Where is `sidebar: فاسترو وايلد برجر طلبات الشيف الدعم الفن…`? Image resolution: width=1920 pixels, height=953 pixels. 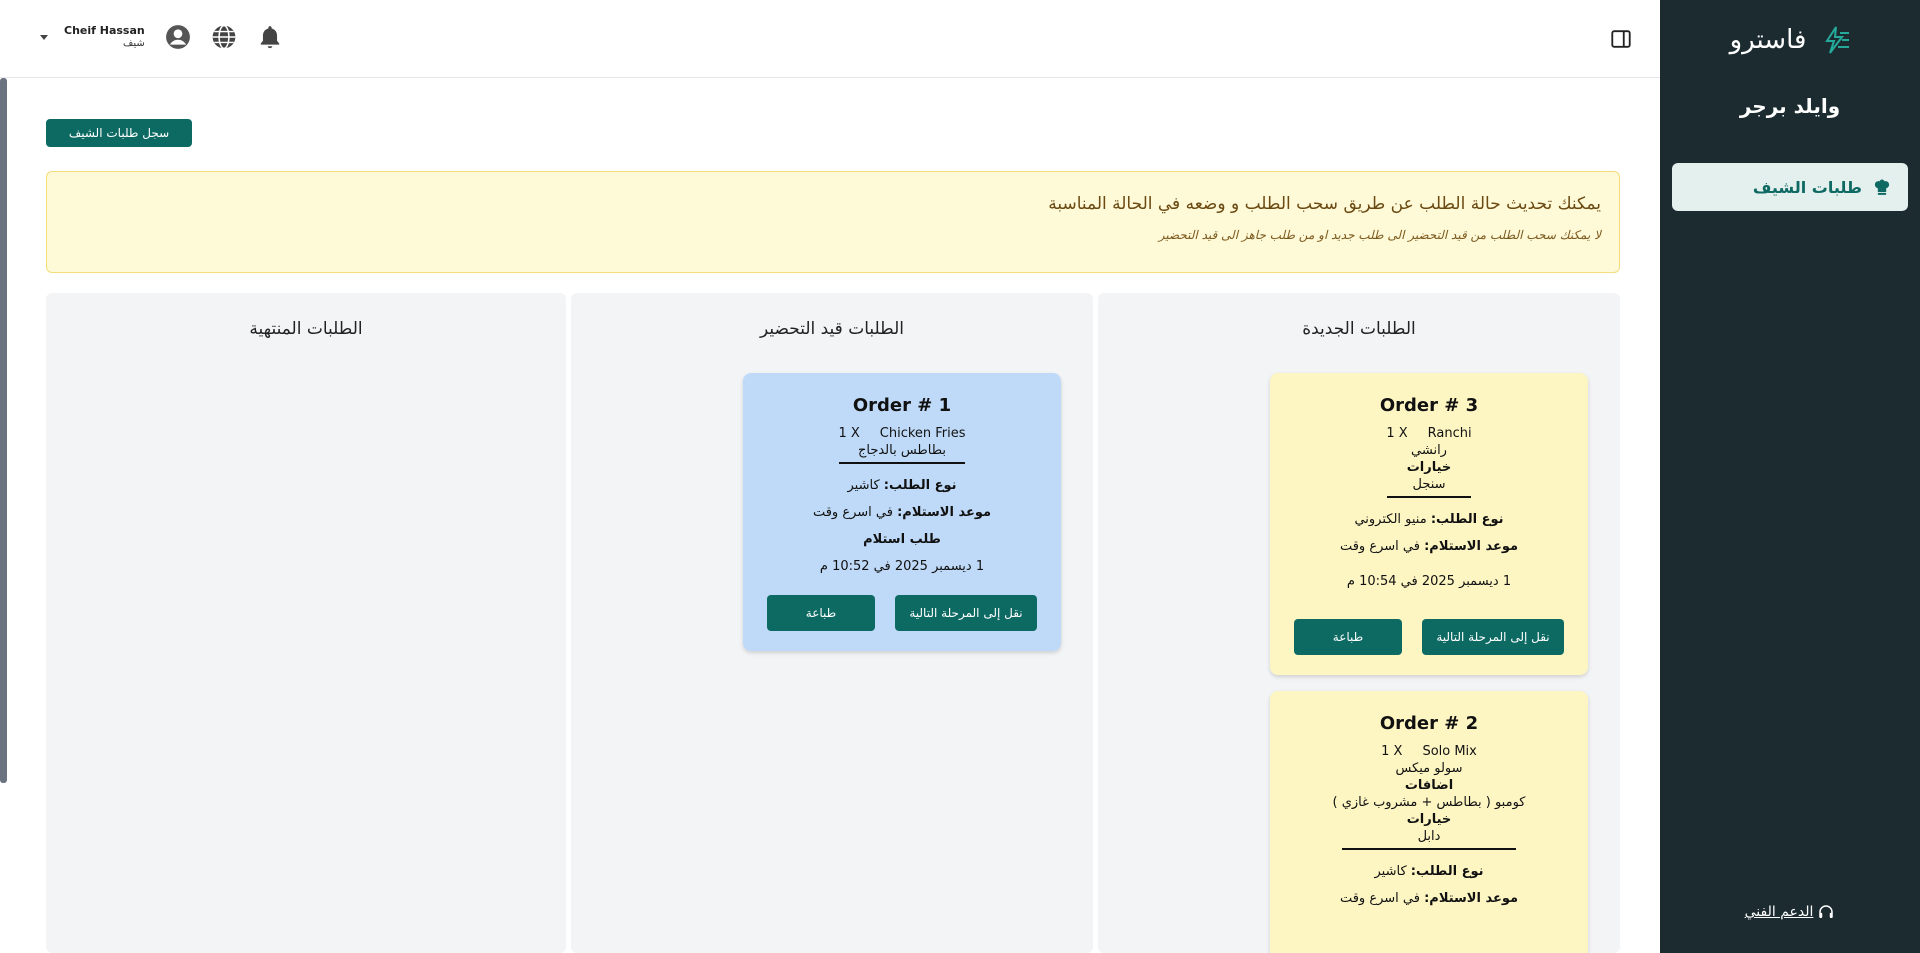
sidebar: فاسترو وايلد برجر طلبات الشيف الدعم الفن… is located at coordinates (1790, 476).